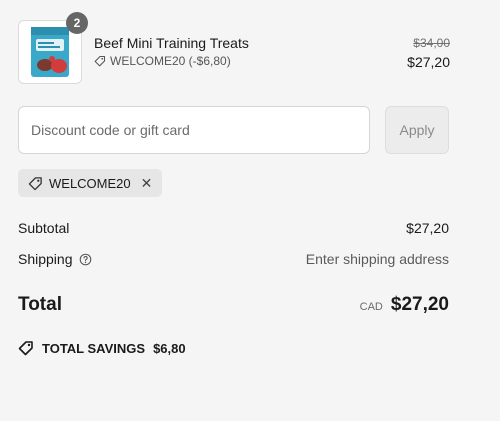 The image size is (500, 421). Describe the element at coordinates (94, 348) in the screenshot. I see `savings-label: TOTAL SAVINGS` at that location.